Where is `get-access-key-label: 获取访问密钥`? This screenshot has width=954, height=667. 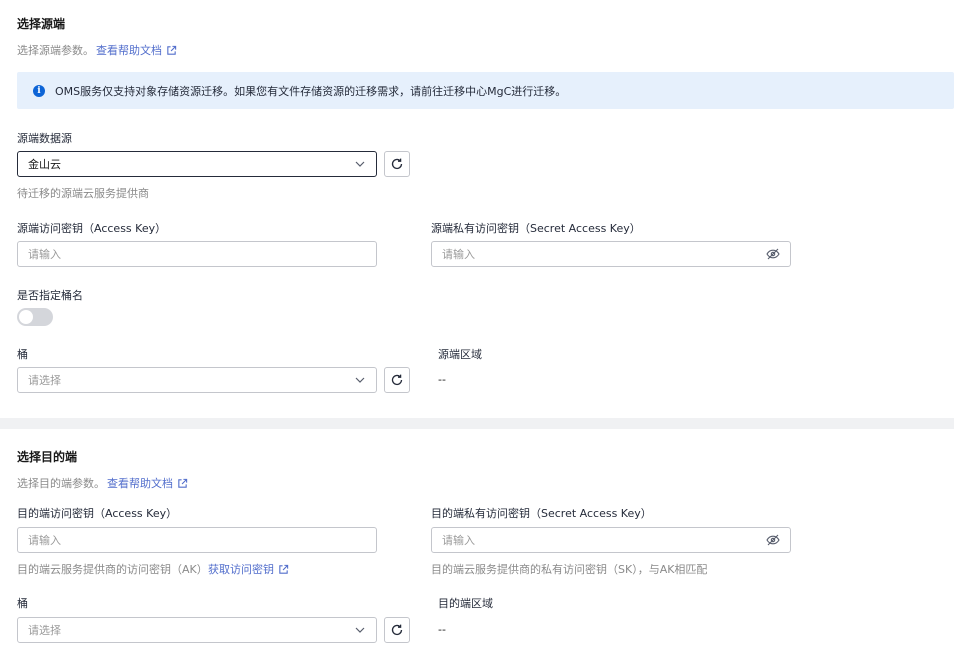
get-access-key-label: 获取访问密钥 is located at coordinates (241, 569).